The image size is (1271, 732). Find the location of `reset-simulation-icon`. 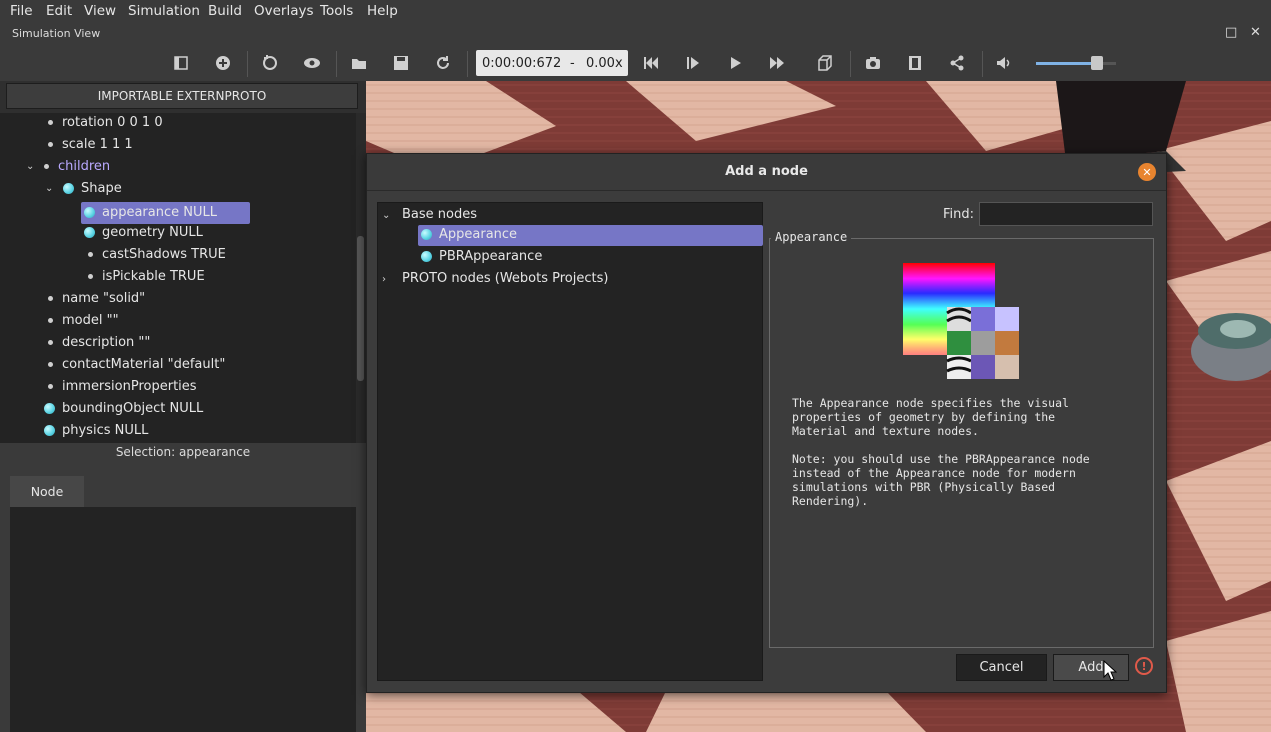

reset-simulation-icon is located at coordinates (270, 63).